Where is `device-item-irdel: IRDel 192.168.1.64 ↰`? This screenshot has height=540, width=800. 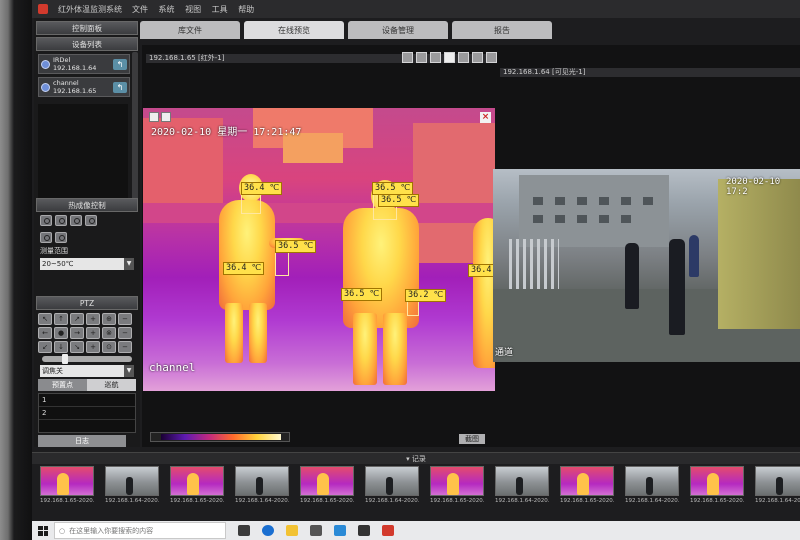 device-item-irdel: IRDel 192.168.1.64 ↰ is located at coordinates (84, 64).